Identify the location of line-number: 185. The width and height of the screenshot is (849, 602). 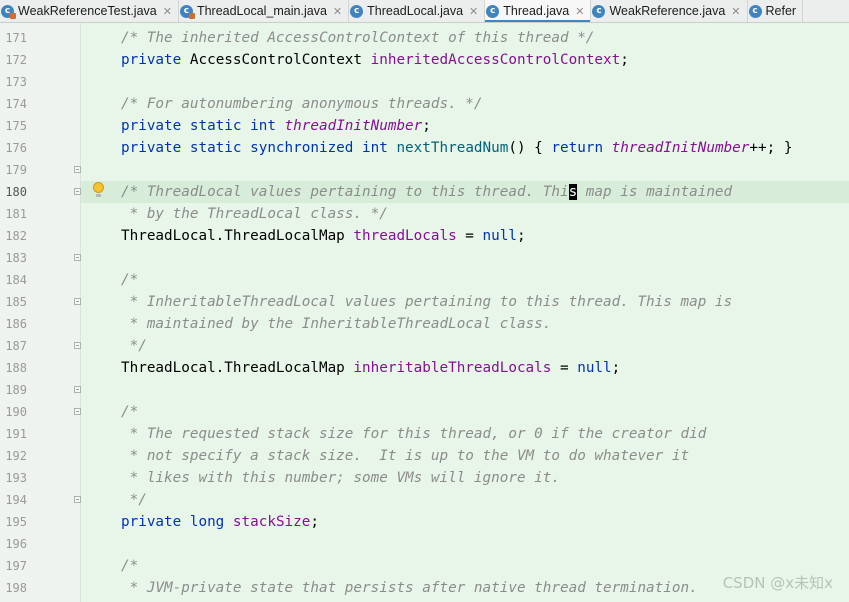
(16, 302).